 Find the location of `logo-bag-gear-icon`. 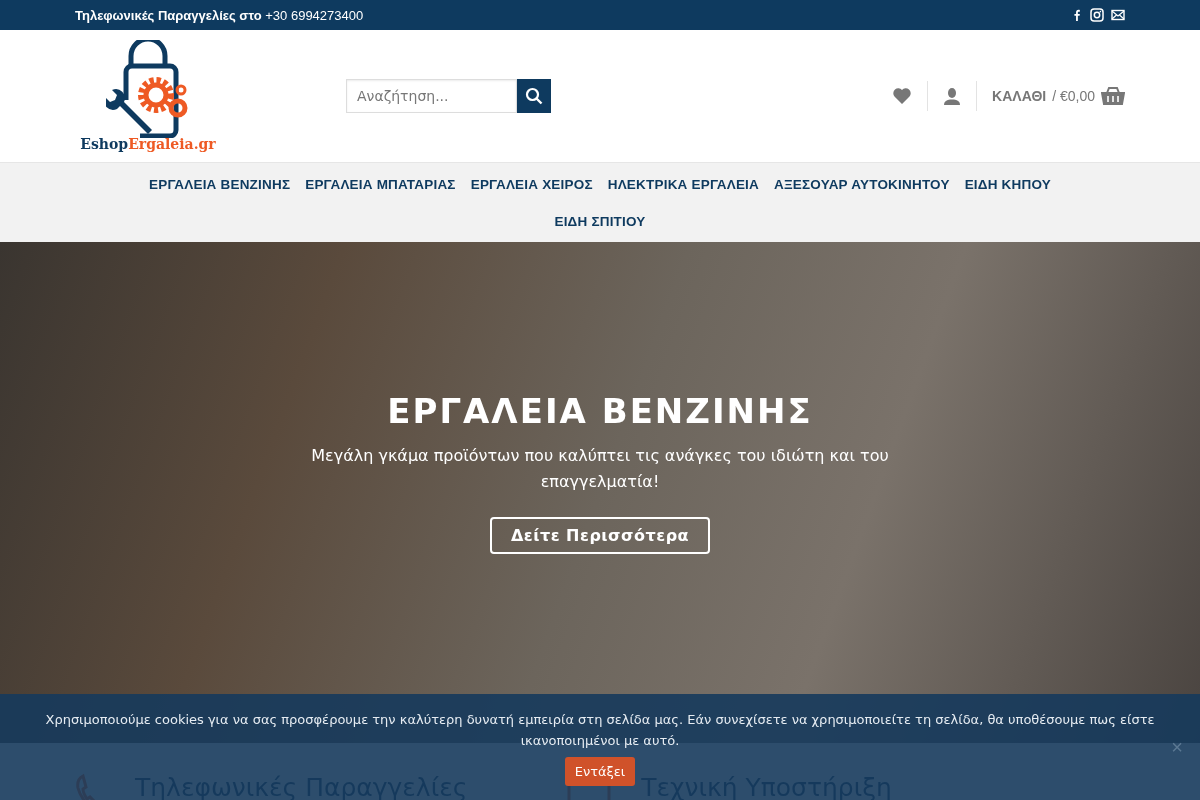

logo-bag-gear-icon is located at coordinates (148, 89).